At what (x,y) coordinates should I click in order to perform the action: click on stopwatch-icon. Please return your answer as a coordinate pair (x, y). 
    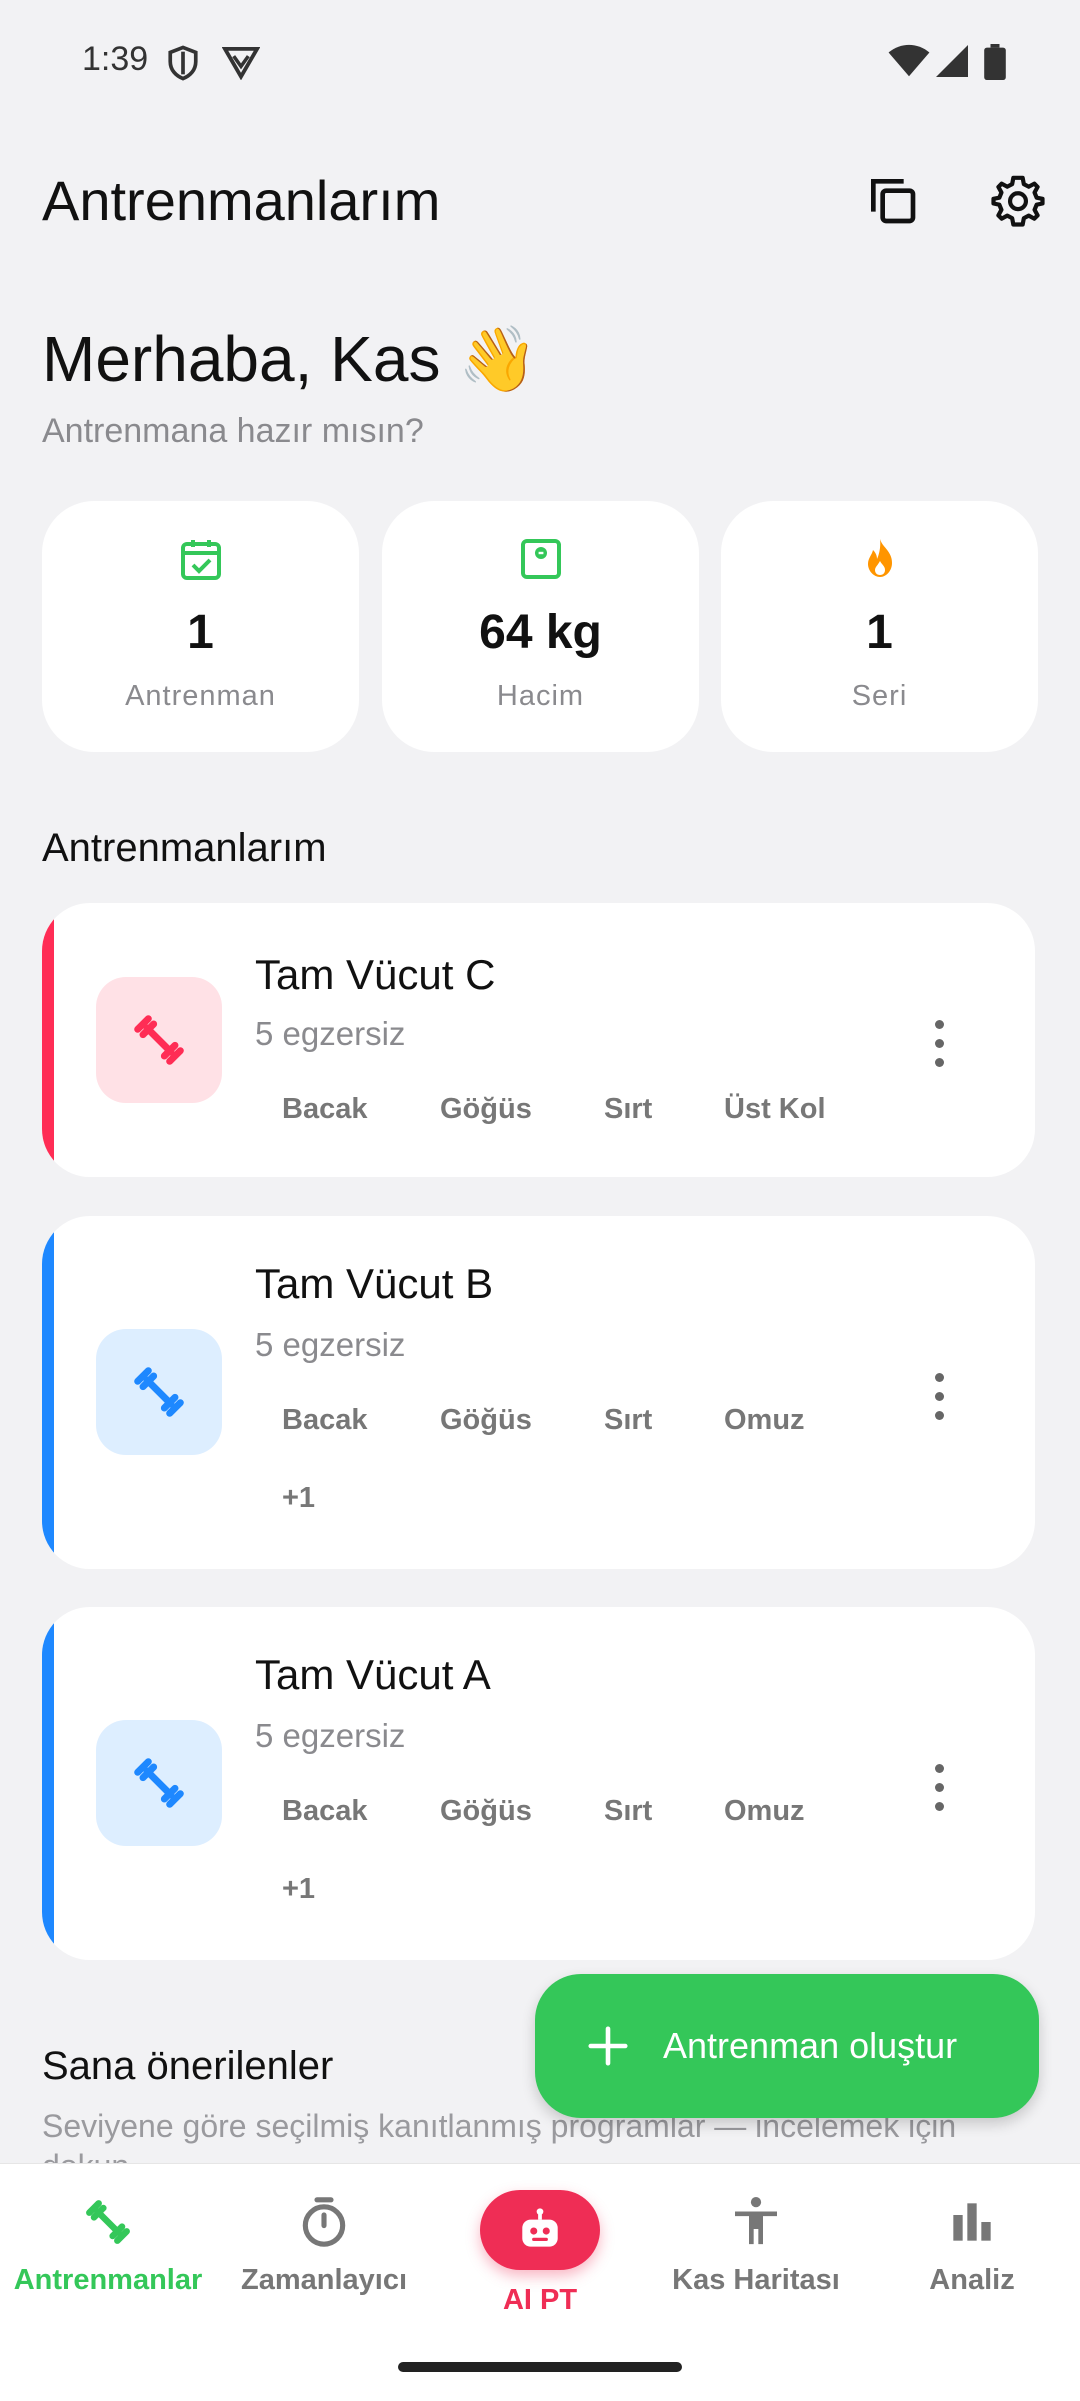
    Looking at the image, I should click on (324, 2222).